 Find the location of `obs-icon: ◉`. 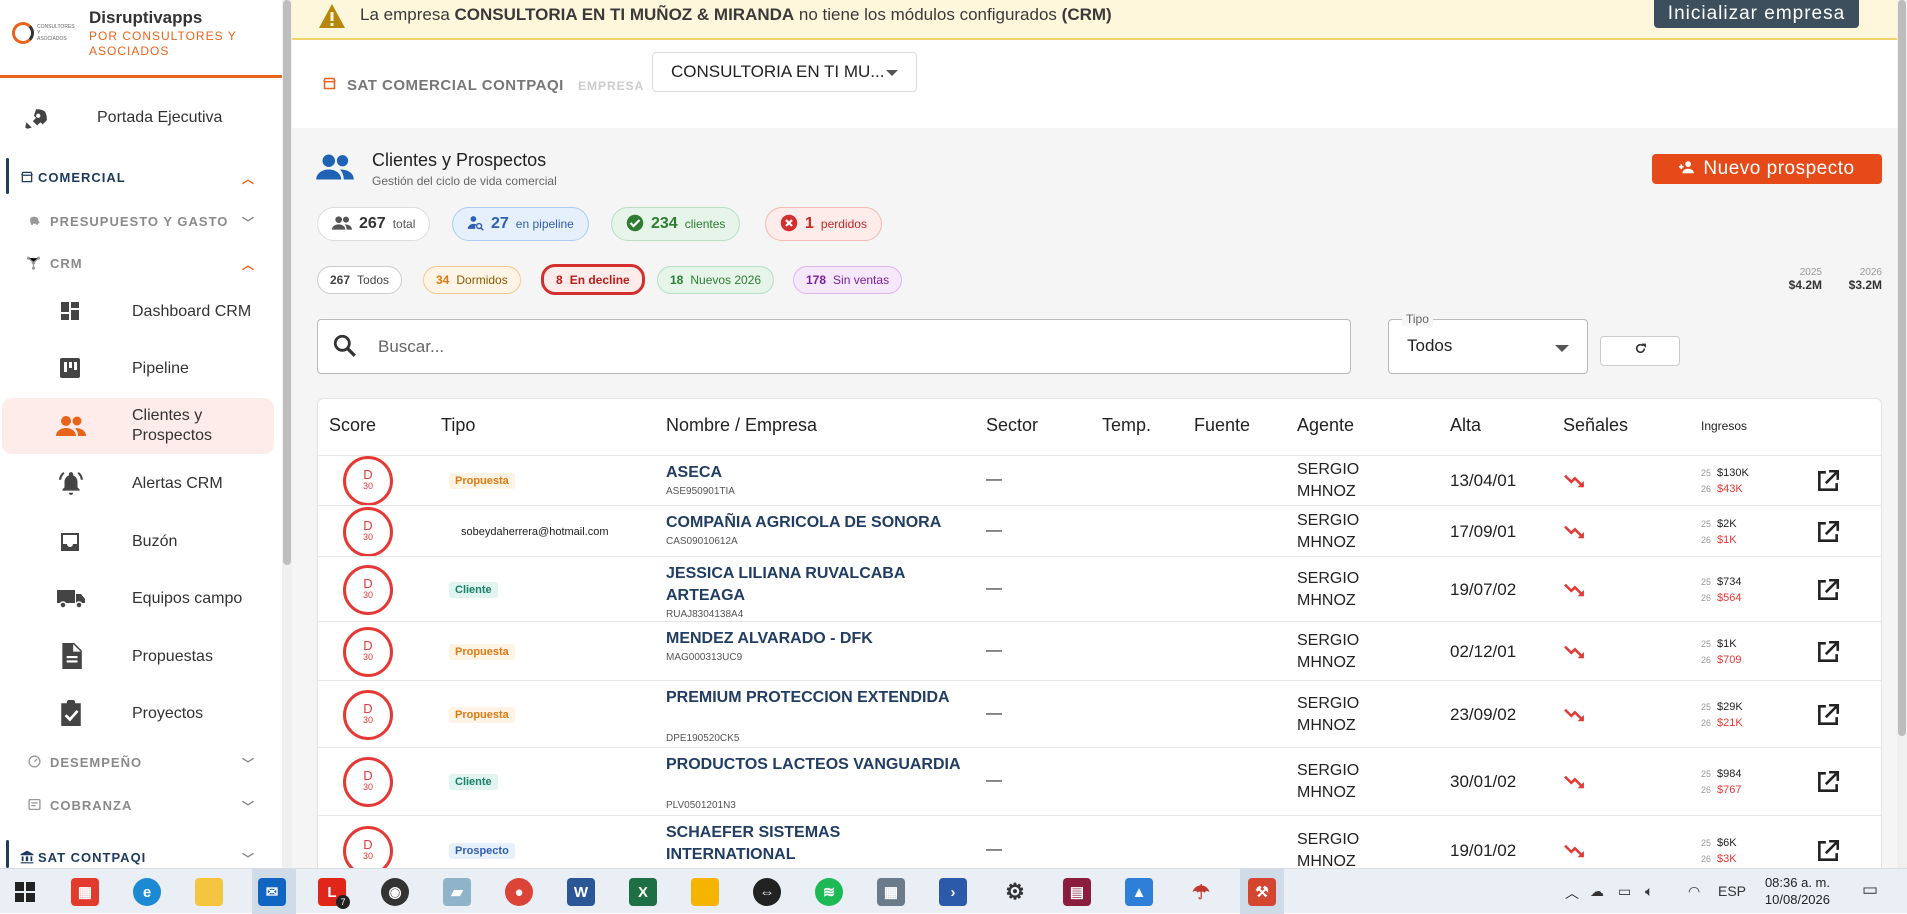

obs-icon: ◉ is located at coordinates (395, 892).